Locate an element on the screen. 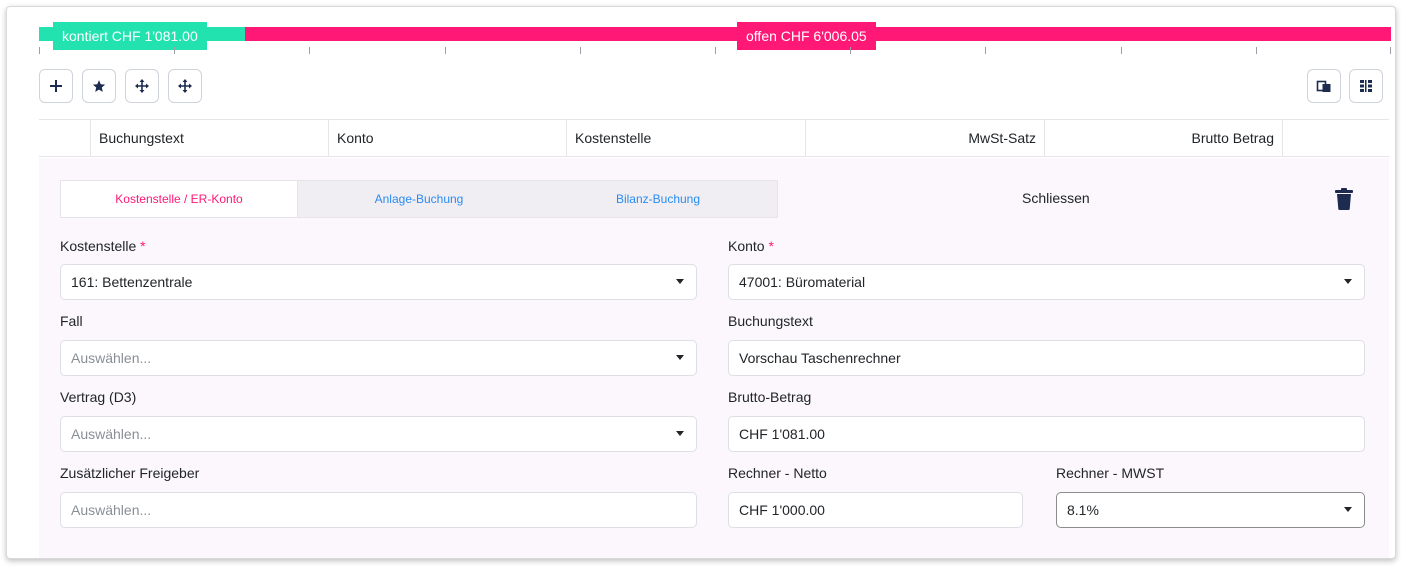  booking-progress-bar: kontiert CHF 1'081.00 offen CHF 6'006.05 is located at coordinates (715, 36).